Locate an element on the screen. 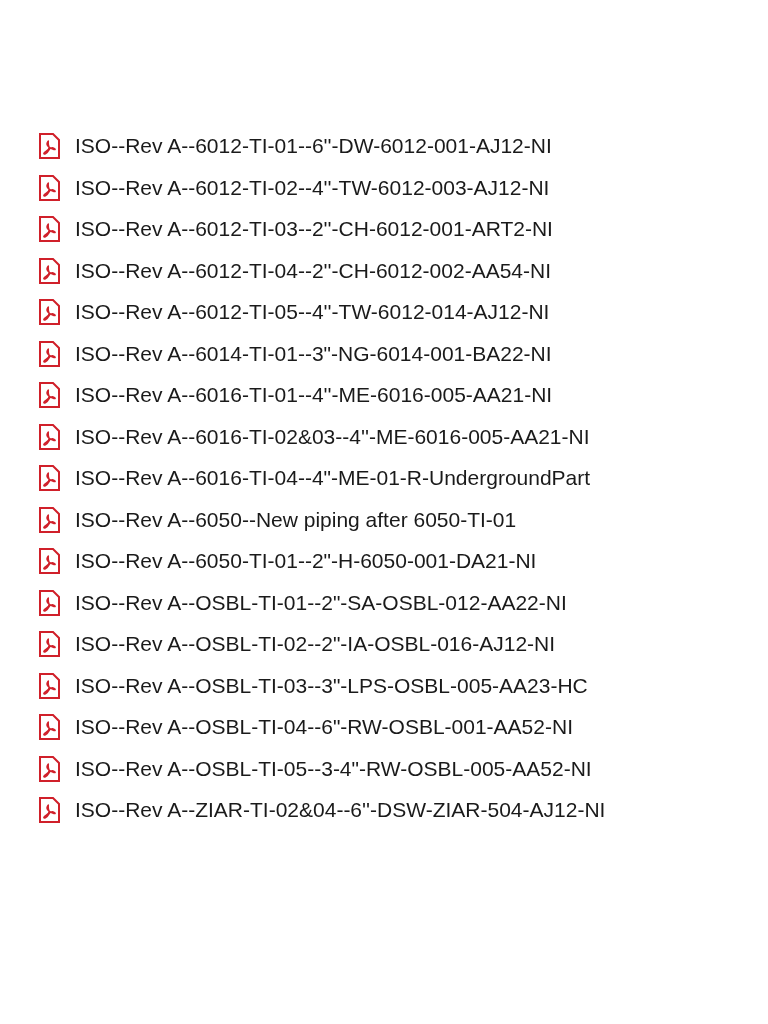  file-name: ISO--Rev A--6016-TI-04--4"-ME-01-R-UndergroundPart is located at coordinates (333, 478).